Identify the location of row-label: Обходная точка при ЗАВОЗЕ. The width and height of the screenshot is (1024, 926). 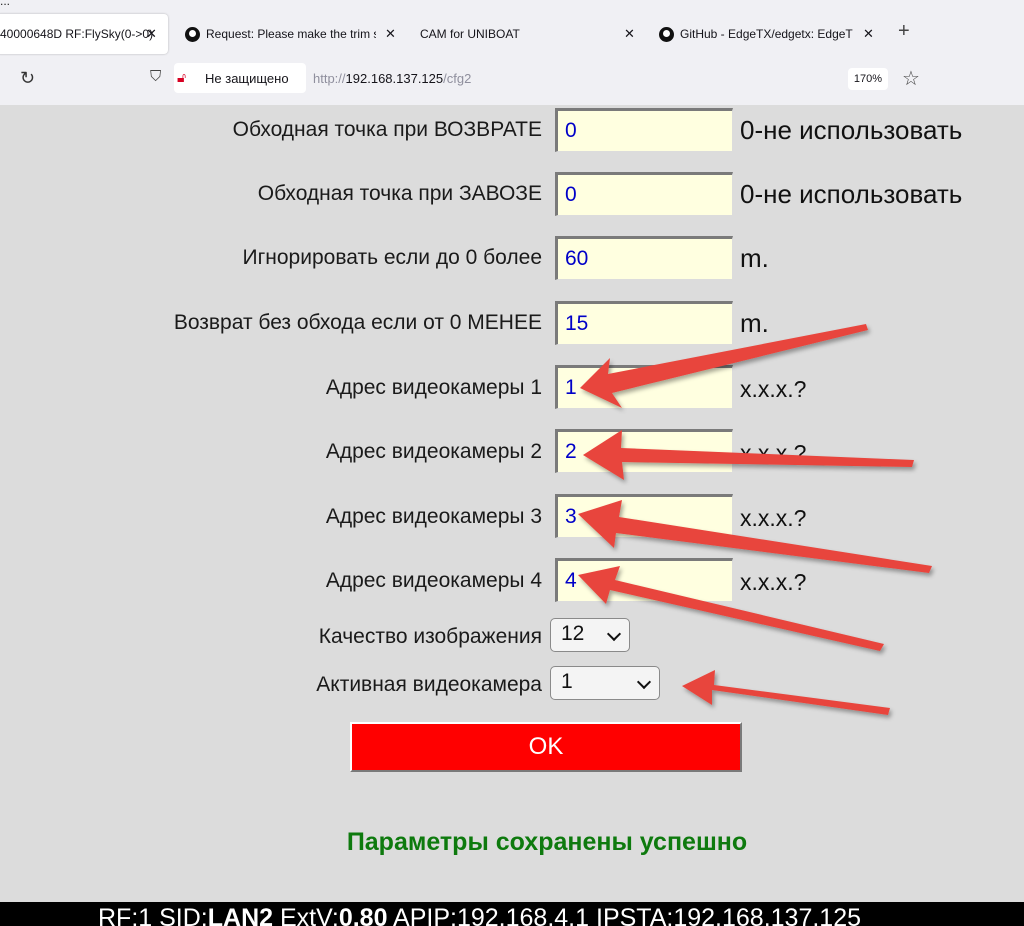
(399, 193).